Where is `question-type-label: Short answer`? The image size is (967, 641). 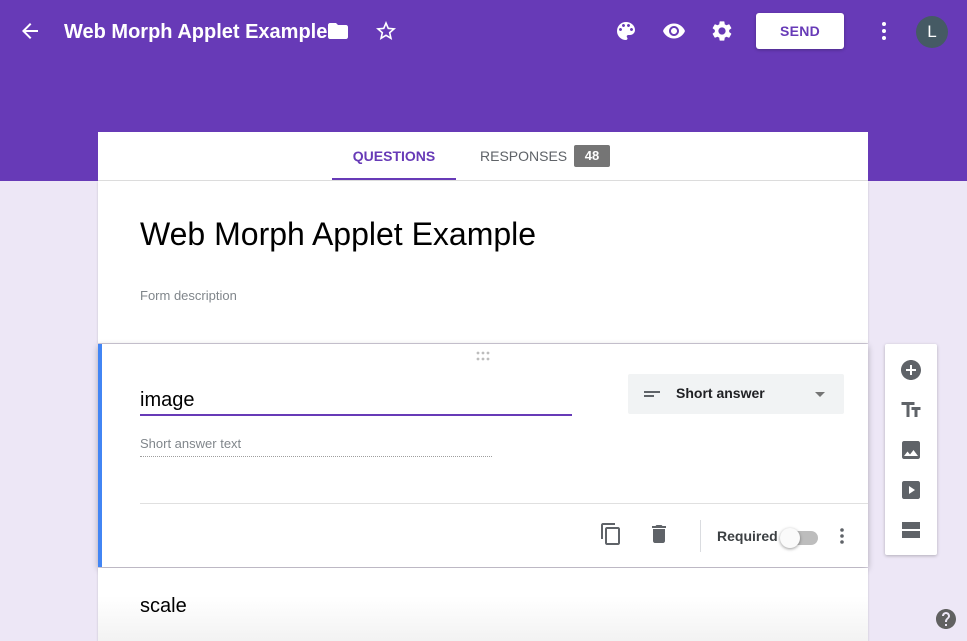 question-type-label: Short answer is located at coordinates (720, 393).